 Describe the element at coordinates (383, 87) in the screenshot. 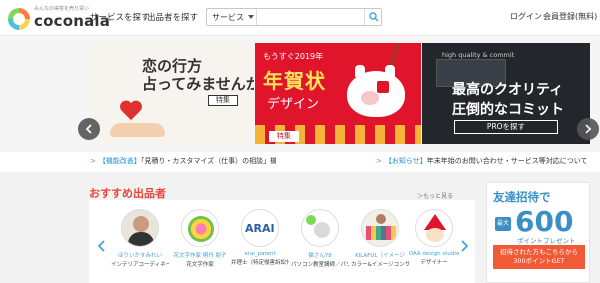

I see `boar-mark` at that location.